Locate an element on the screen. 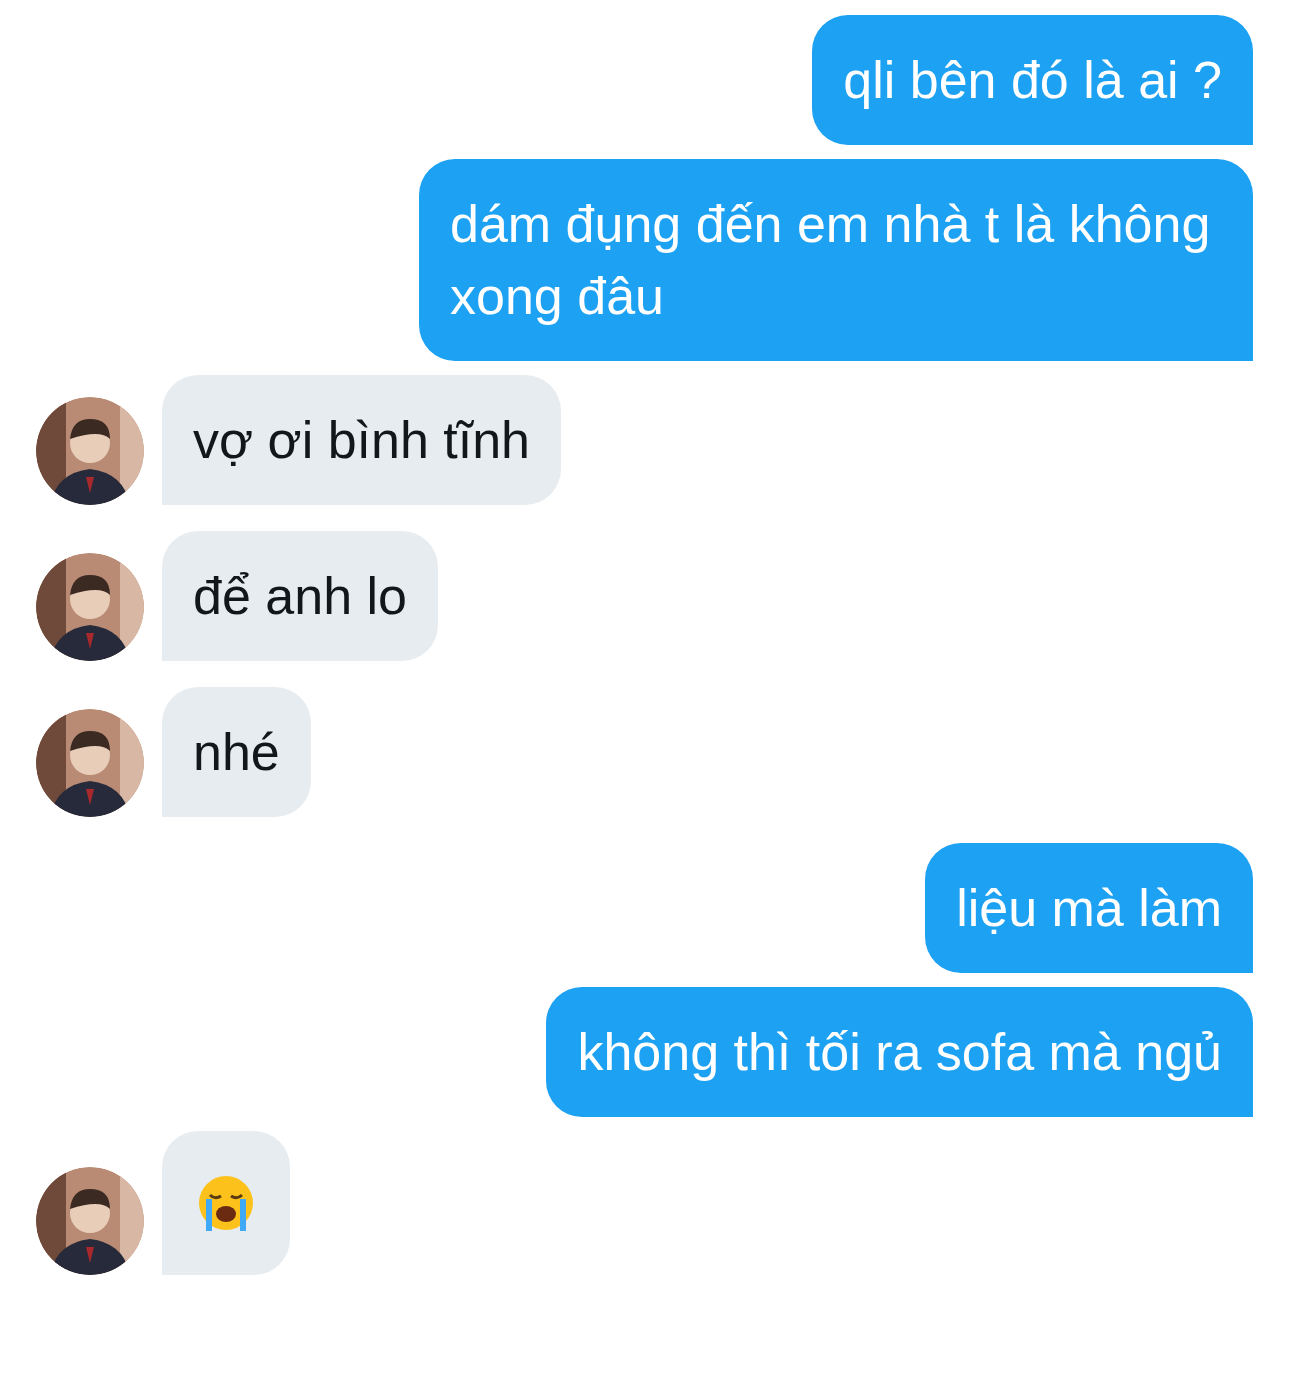 This screenshot has height=1391, width=1290. message-bubble: vợ ơi bình tĩnh is located at coordinates (362, 440).